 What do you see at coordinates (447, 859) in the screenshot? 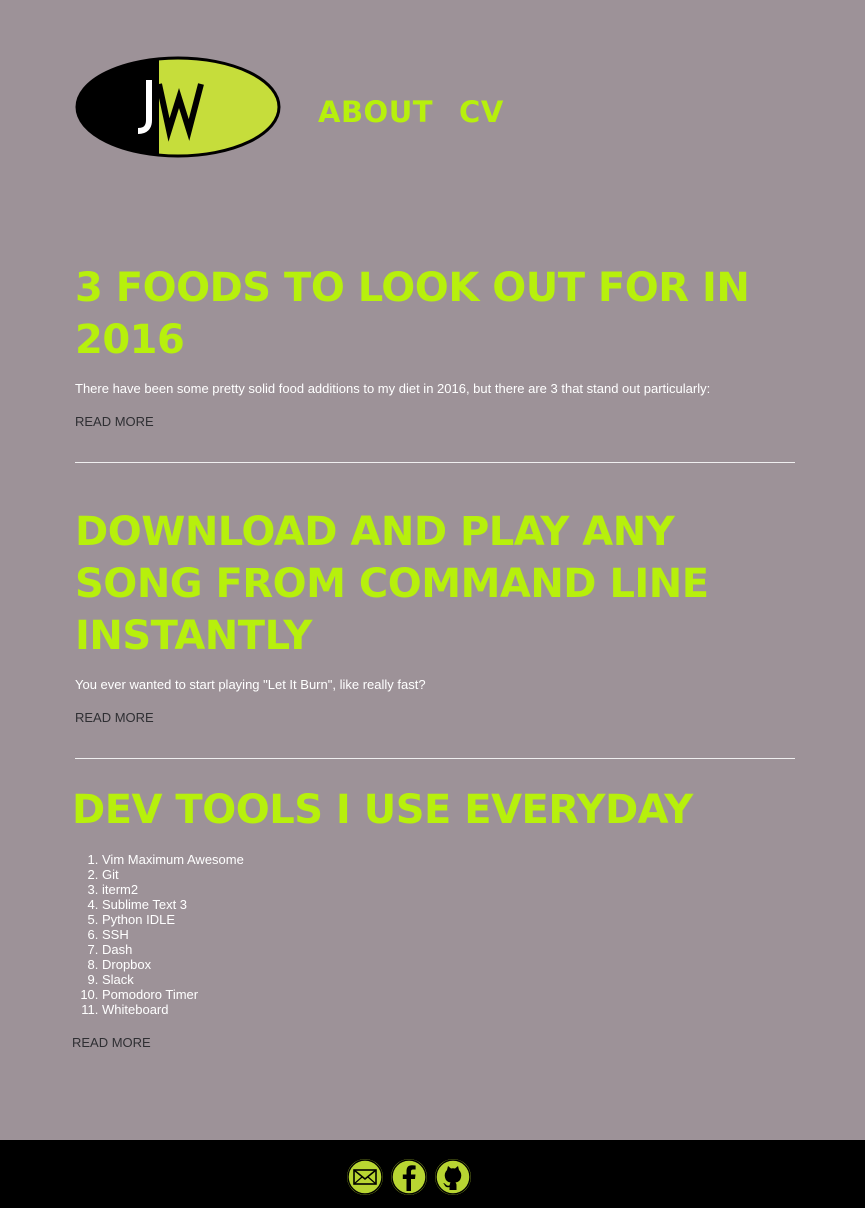
I see `list-item: Vim Maximum Awesome` at bounding box center [447, 859].